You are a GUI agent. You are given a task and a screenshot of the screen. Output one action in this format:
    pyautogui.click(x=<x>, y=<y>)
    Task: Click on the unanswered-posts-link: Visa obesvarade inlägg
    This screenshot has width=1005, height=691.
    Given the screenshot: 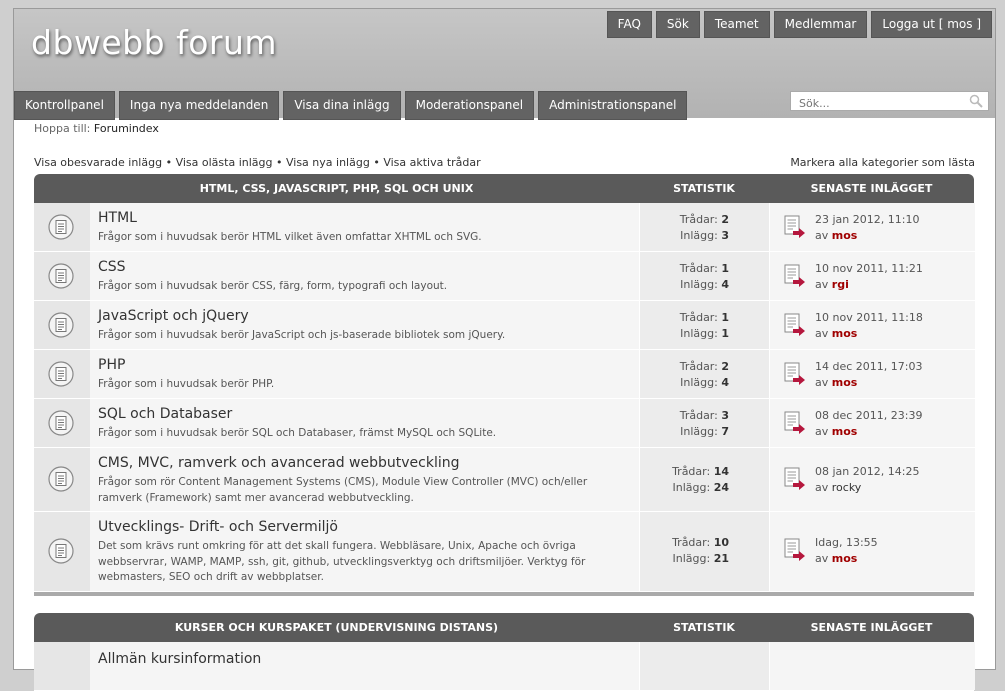 What is the action you would take?
    pyautogui.click(x=98, y=162)
    